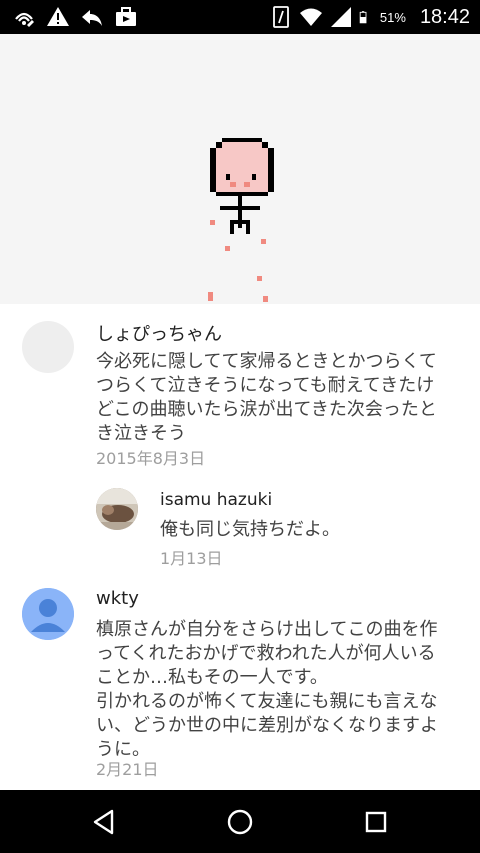 The height and width of the screenshot is (853, 480). I want to click on warning-icon, so click(58, 16).